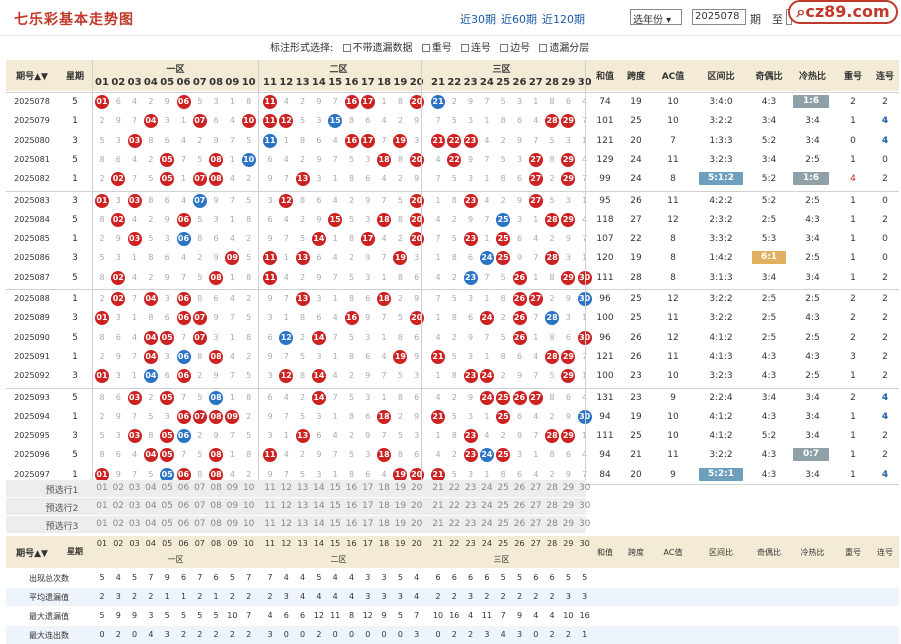 The height and width of the screenshot is (644, 901). What do you see at coordinates (377, 48) in the screenshot?
I see `option-no-miss: 不带遗漏数据` at bounding box center [377, 48].